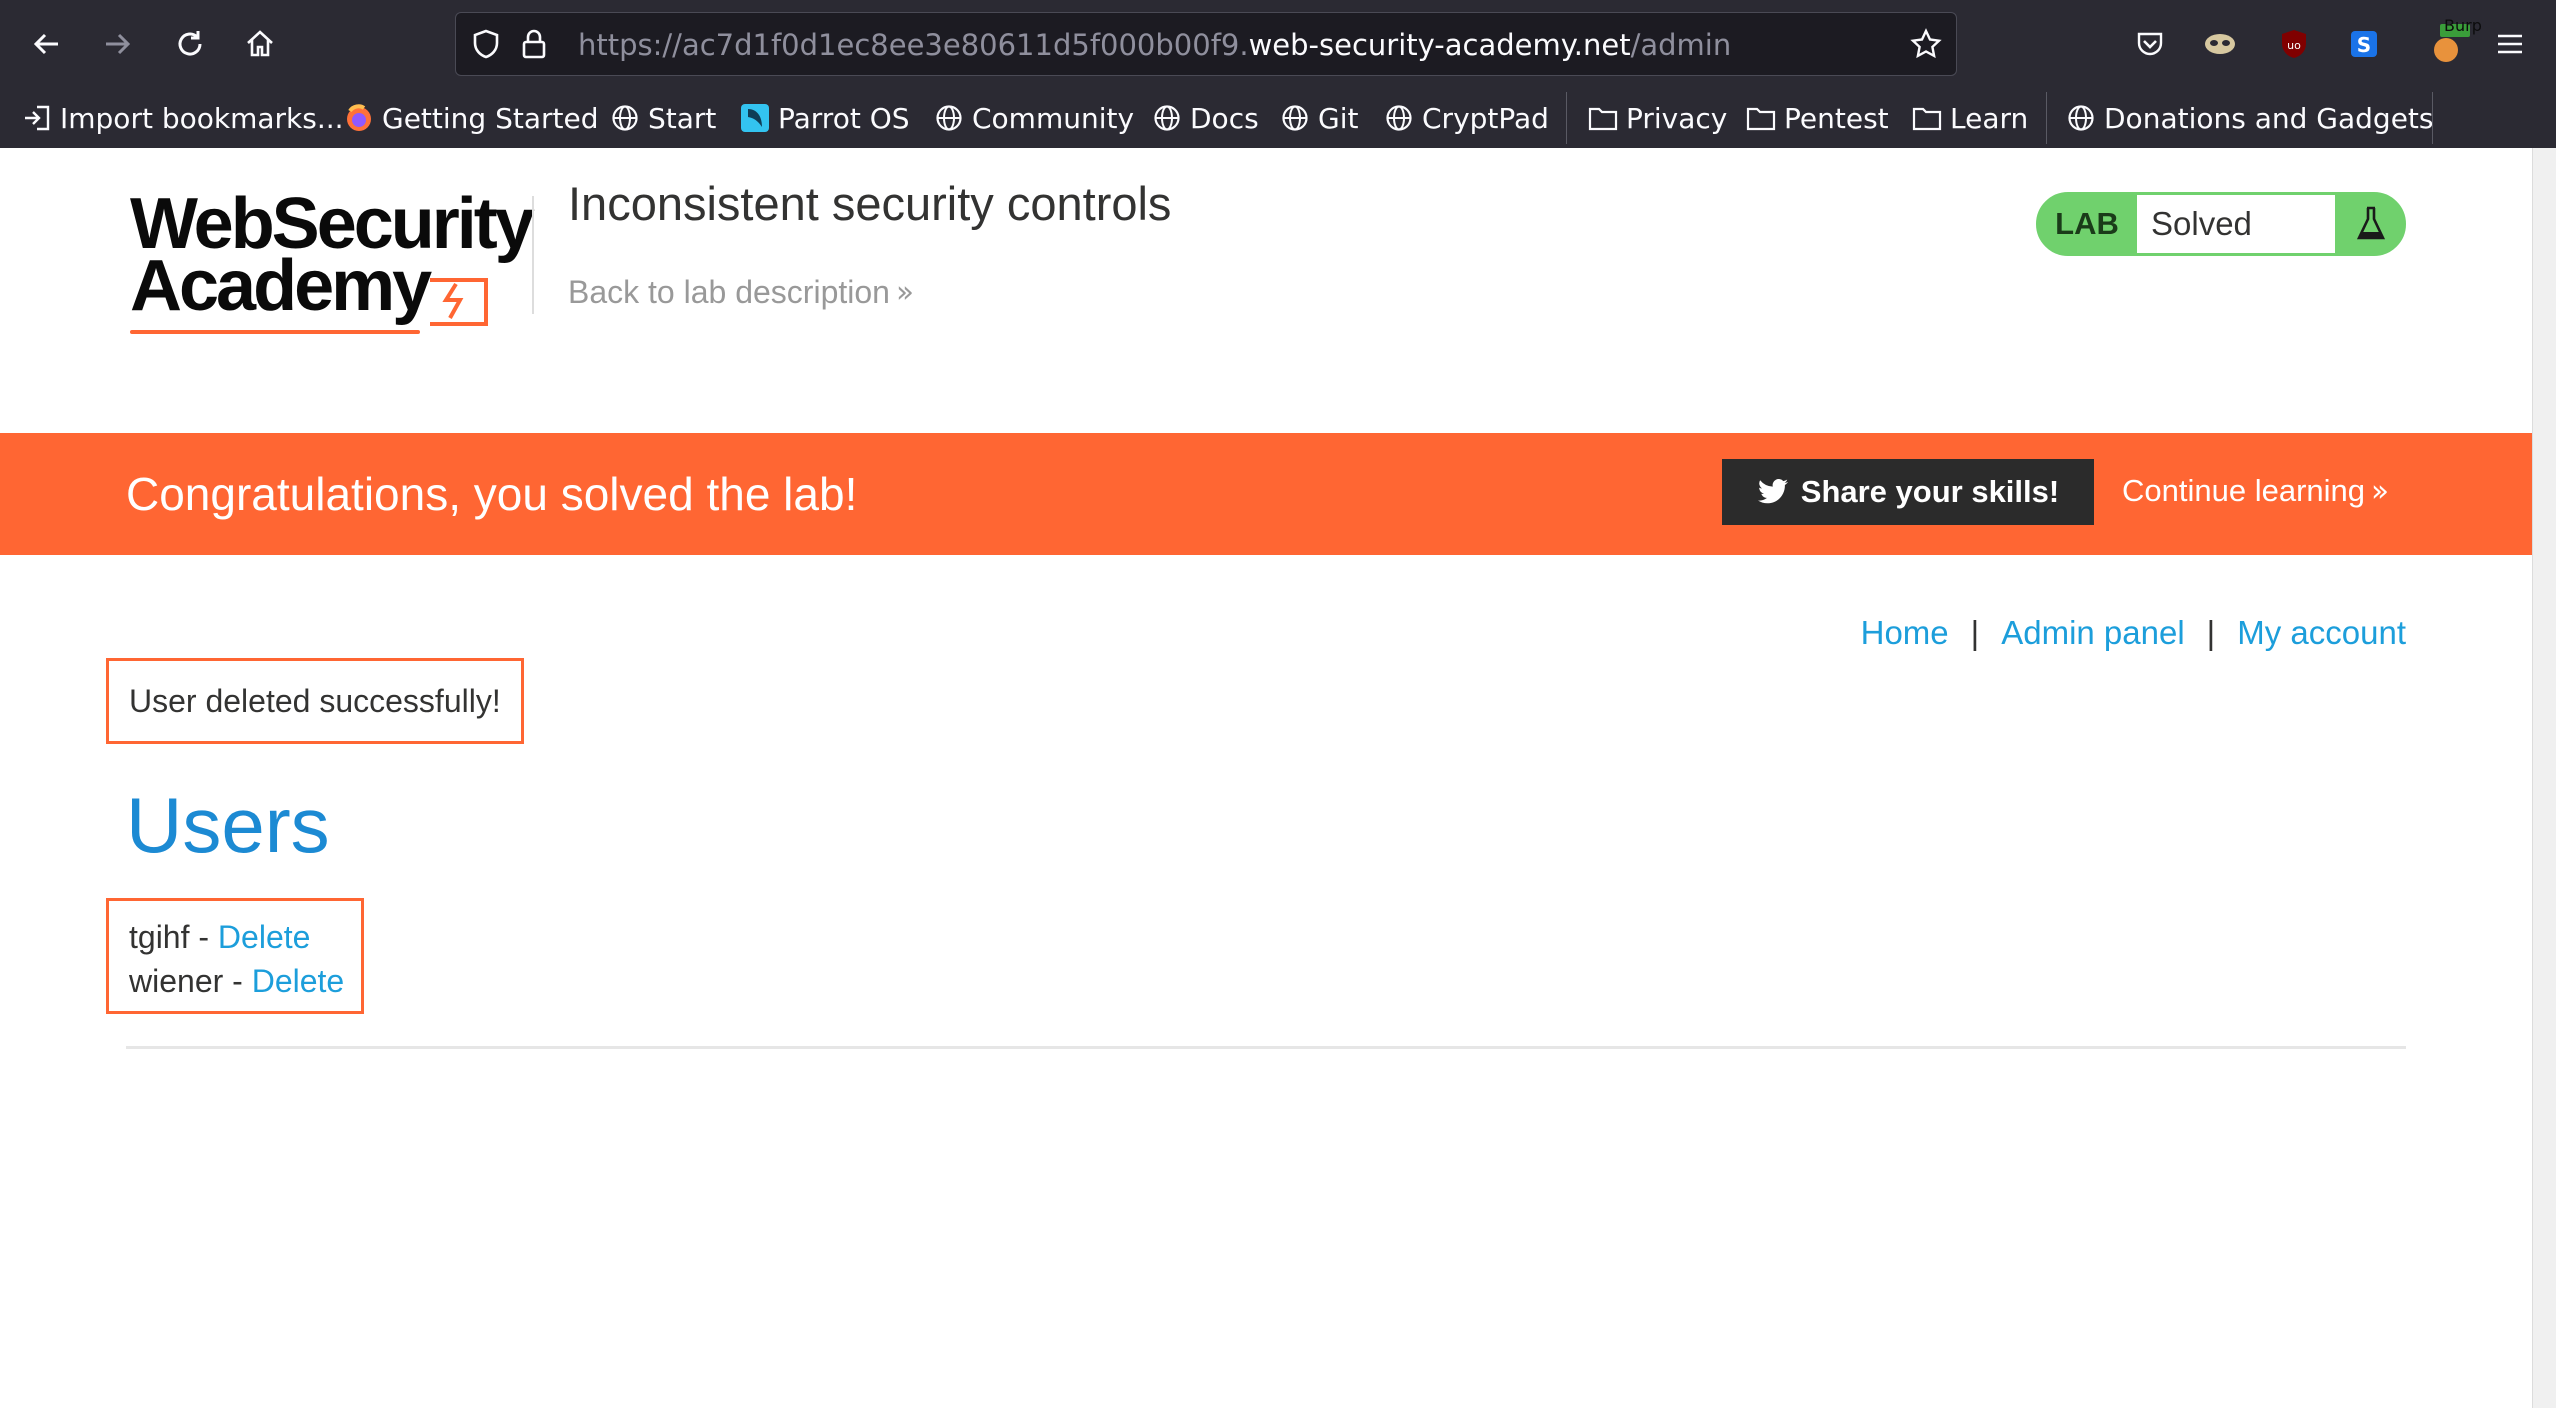 Image resolution: width=2556 pixels, height=1408 pixels. Describe the element at coordinates (2269, 118) in the screenshot. I see `bookmark-label: Donations and Gadgets` at that location.